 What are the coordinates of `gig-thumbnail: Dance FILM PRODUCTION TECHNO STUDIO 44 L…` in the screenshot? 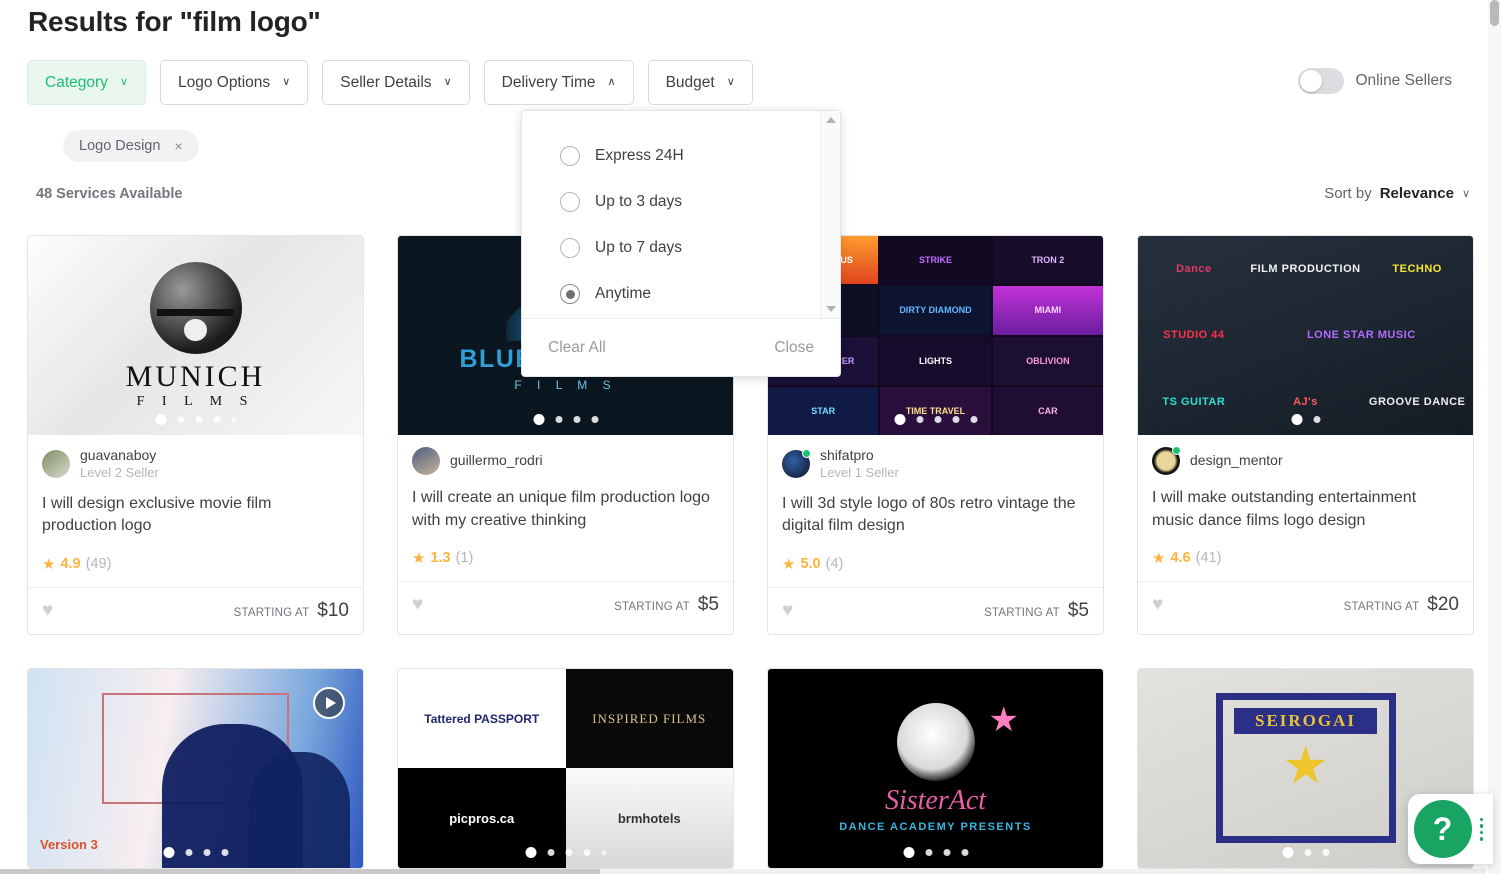 It's located at (1305, 335).